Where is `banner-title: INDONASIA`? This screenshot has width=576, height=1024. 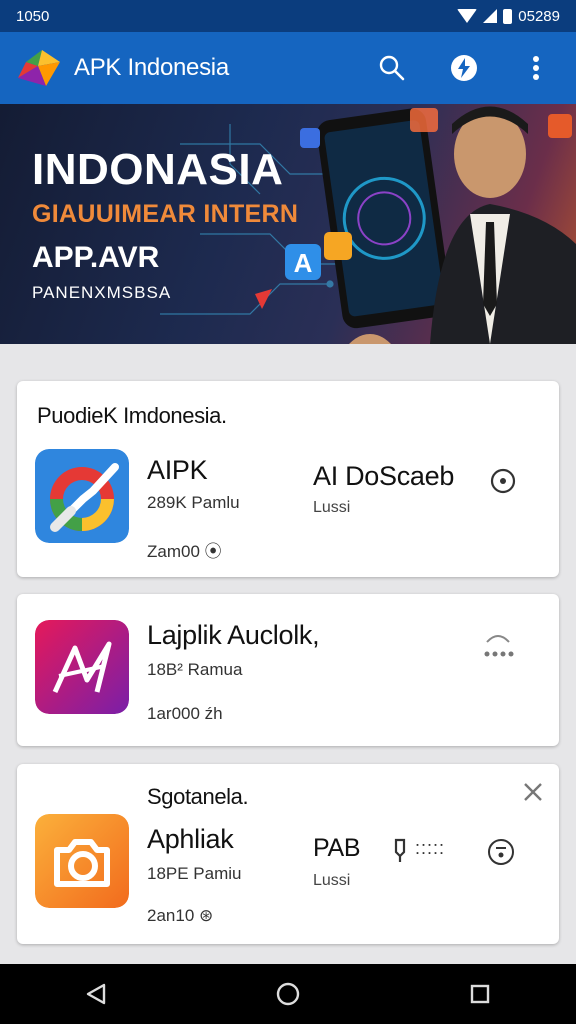
banner-title: INDONASIA is located at coordinates (158, 169).